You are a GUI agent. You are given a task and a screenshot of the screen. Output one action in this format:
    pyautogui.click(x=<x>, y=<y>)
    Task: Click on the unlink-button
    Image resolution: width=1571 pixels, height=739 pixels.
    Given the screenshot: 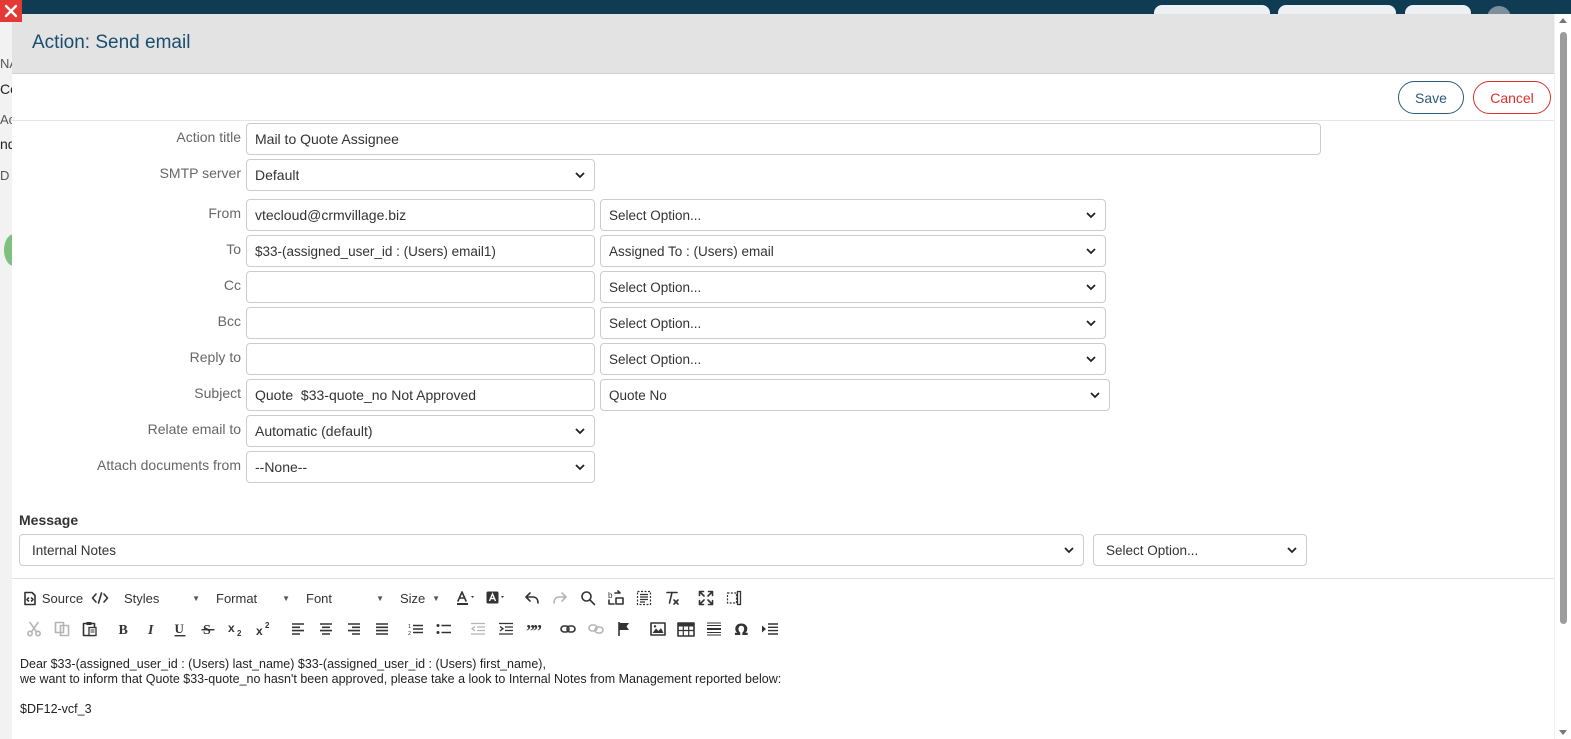 What is the action you would take?
    pyautogui.click(x=596, y=629)
    